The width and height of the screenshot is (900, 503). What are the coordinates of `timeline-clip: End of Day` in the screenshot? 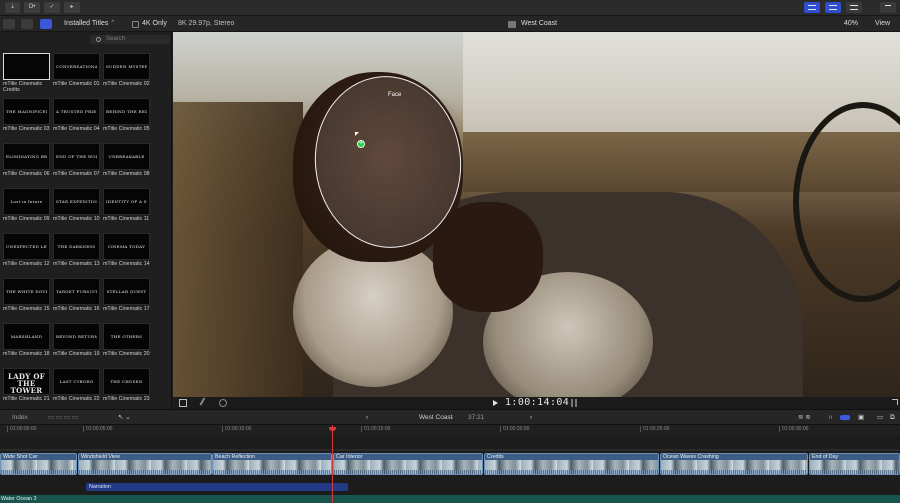 It's located at (854, 464).